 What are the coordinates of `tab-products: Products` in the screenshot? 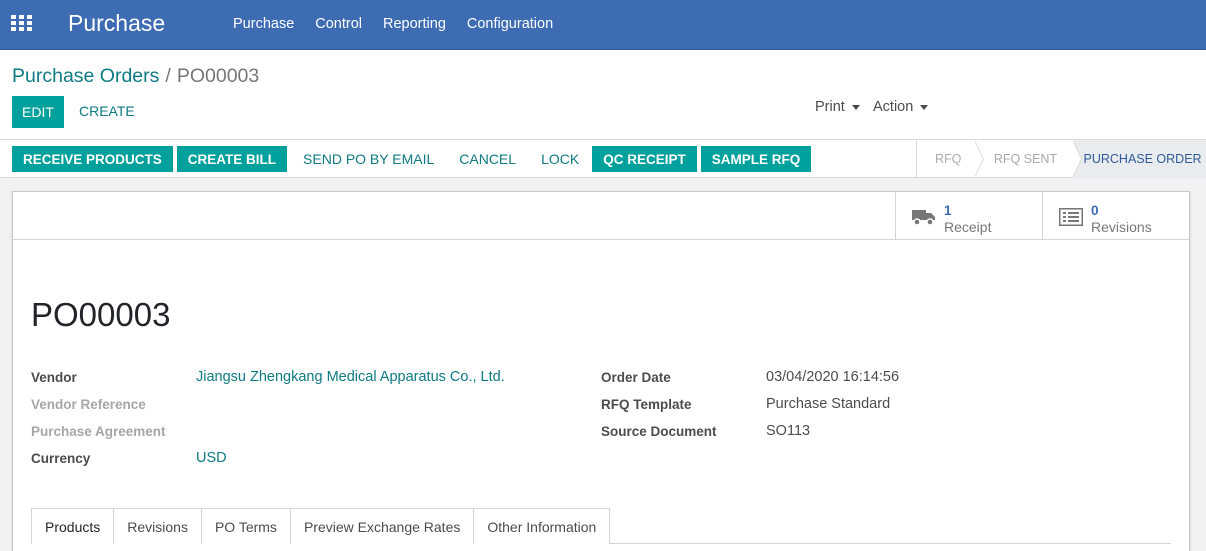 It's located at (73, 526).